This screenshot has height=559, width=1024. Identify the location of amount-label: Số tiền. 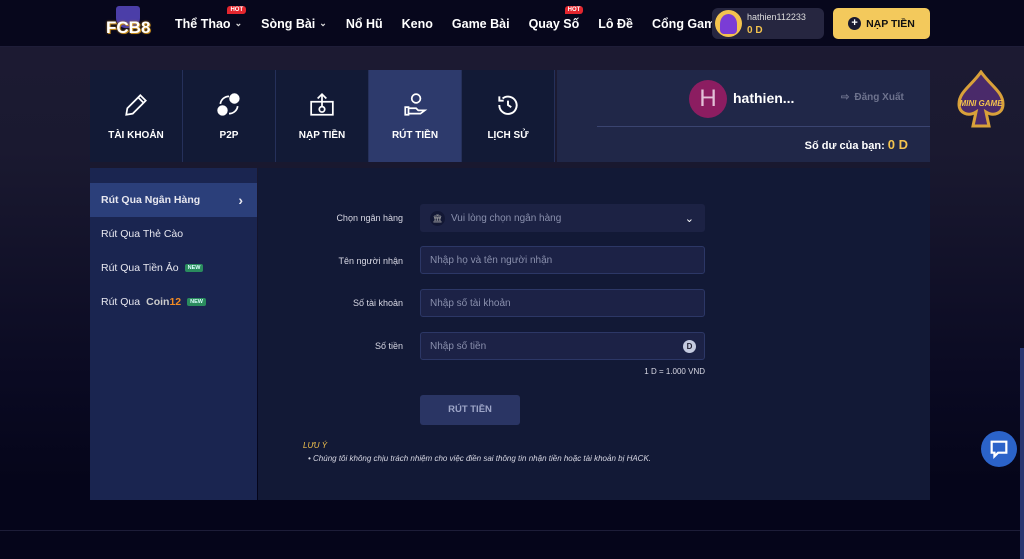
(388, 346).